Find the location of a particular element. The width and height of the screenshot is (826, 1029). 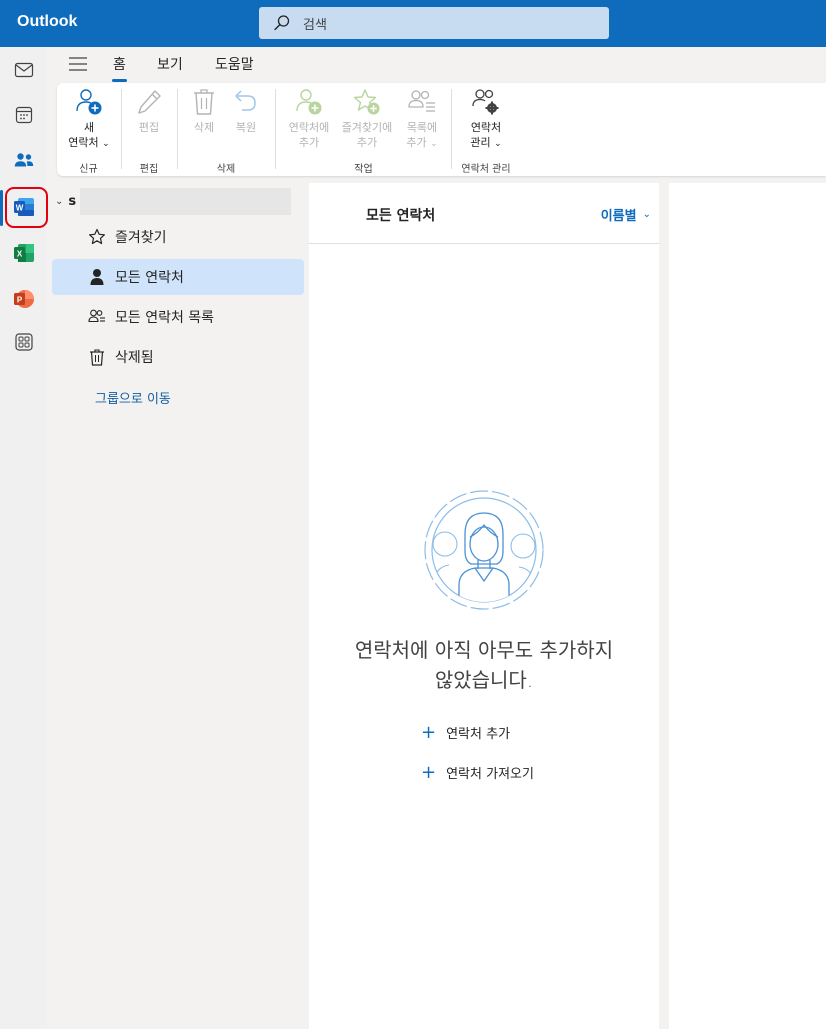

word-app-button: W is located at coordinates (24, 207).